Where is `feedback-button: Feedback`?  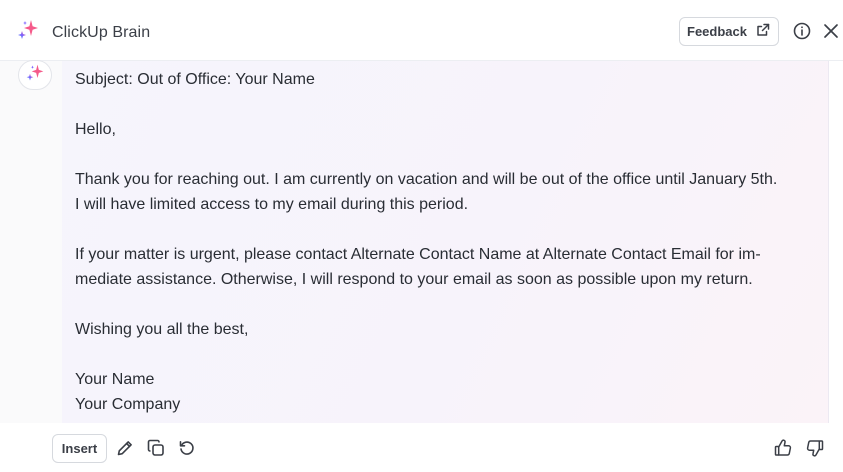
feedback-button: Feedback is located at coordinates (729, 31).